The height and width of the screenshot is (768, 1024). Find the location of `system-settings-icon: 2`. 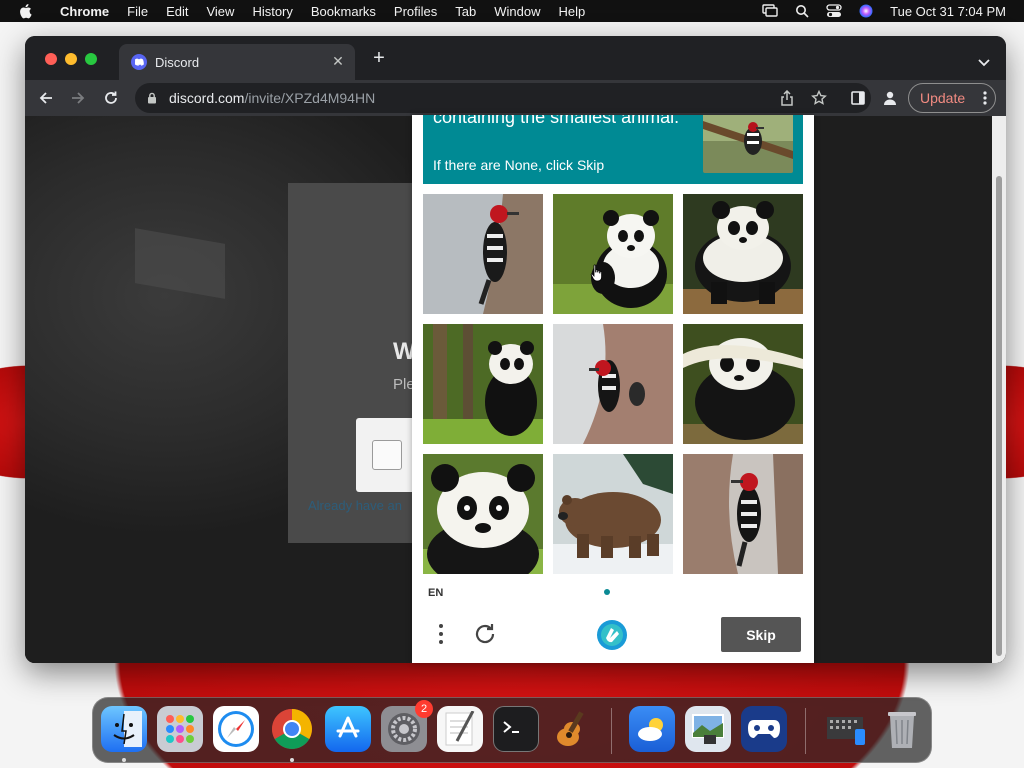

system-settings-icon: 2 is located at coordinates (407, 726).